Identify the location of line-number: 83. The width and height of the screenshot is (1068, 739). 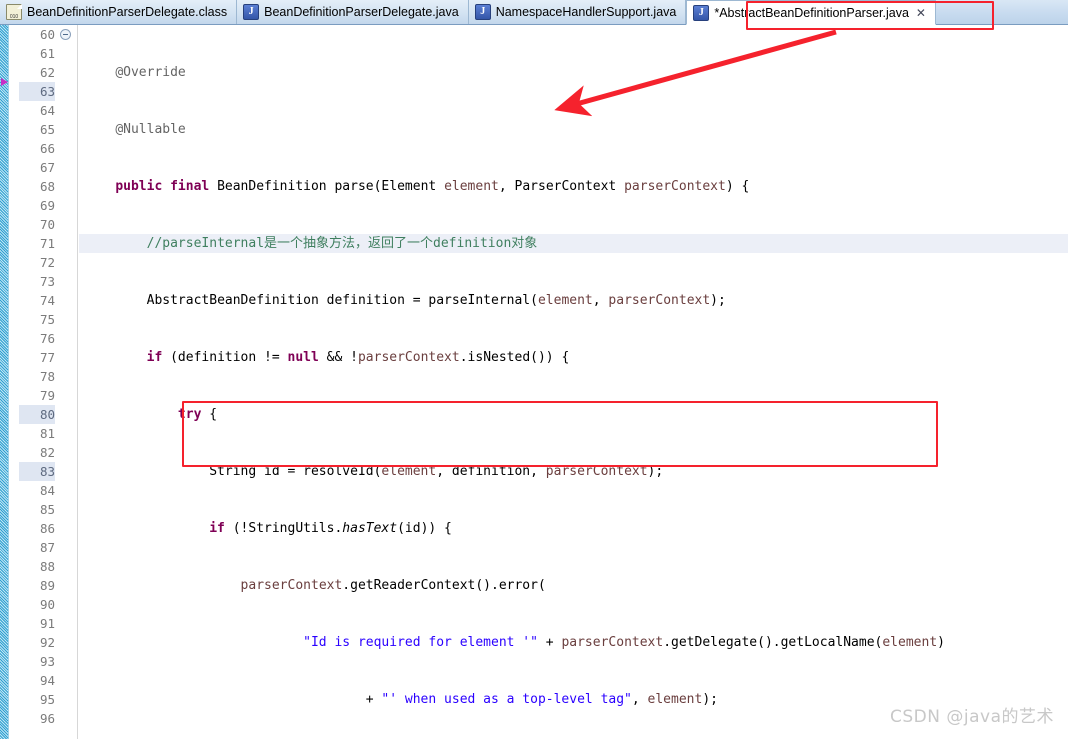
(37, 471).